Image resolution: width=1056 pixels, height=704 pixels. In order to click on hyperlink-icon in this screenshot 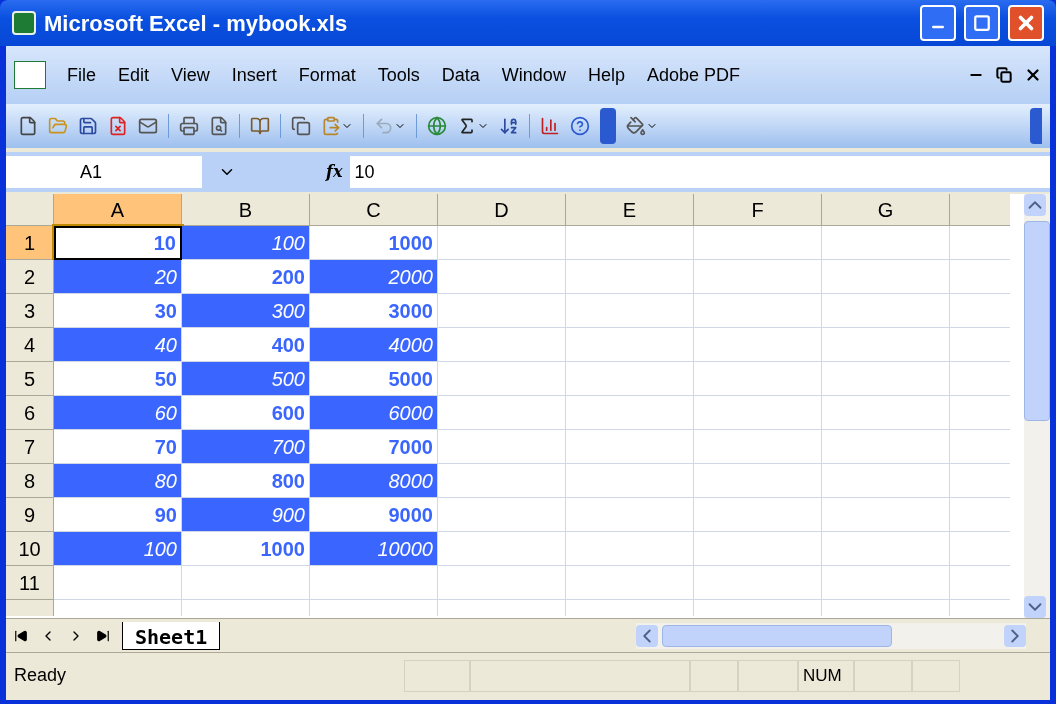, I will do `click(437, 126)`.